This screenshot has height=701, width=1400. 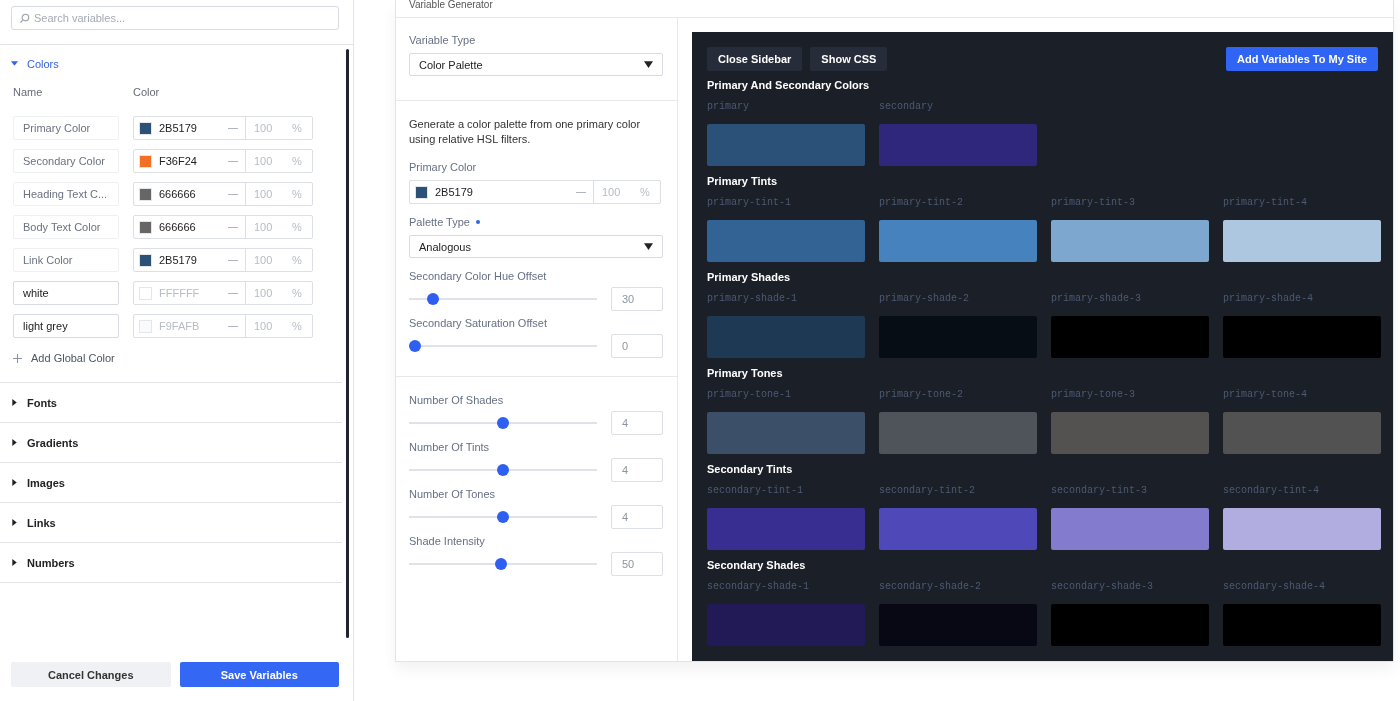 What do you see at coordinates (757, 565) in the screenshot?
I see `group-title: Secondary Shades` at bounding box center [757, 565].